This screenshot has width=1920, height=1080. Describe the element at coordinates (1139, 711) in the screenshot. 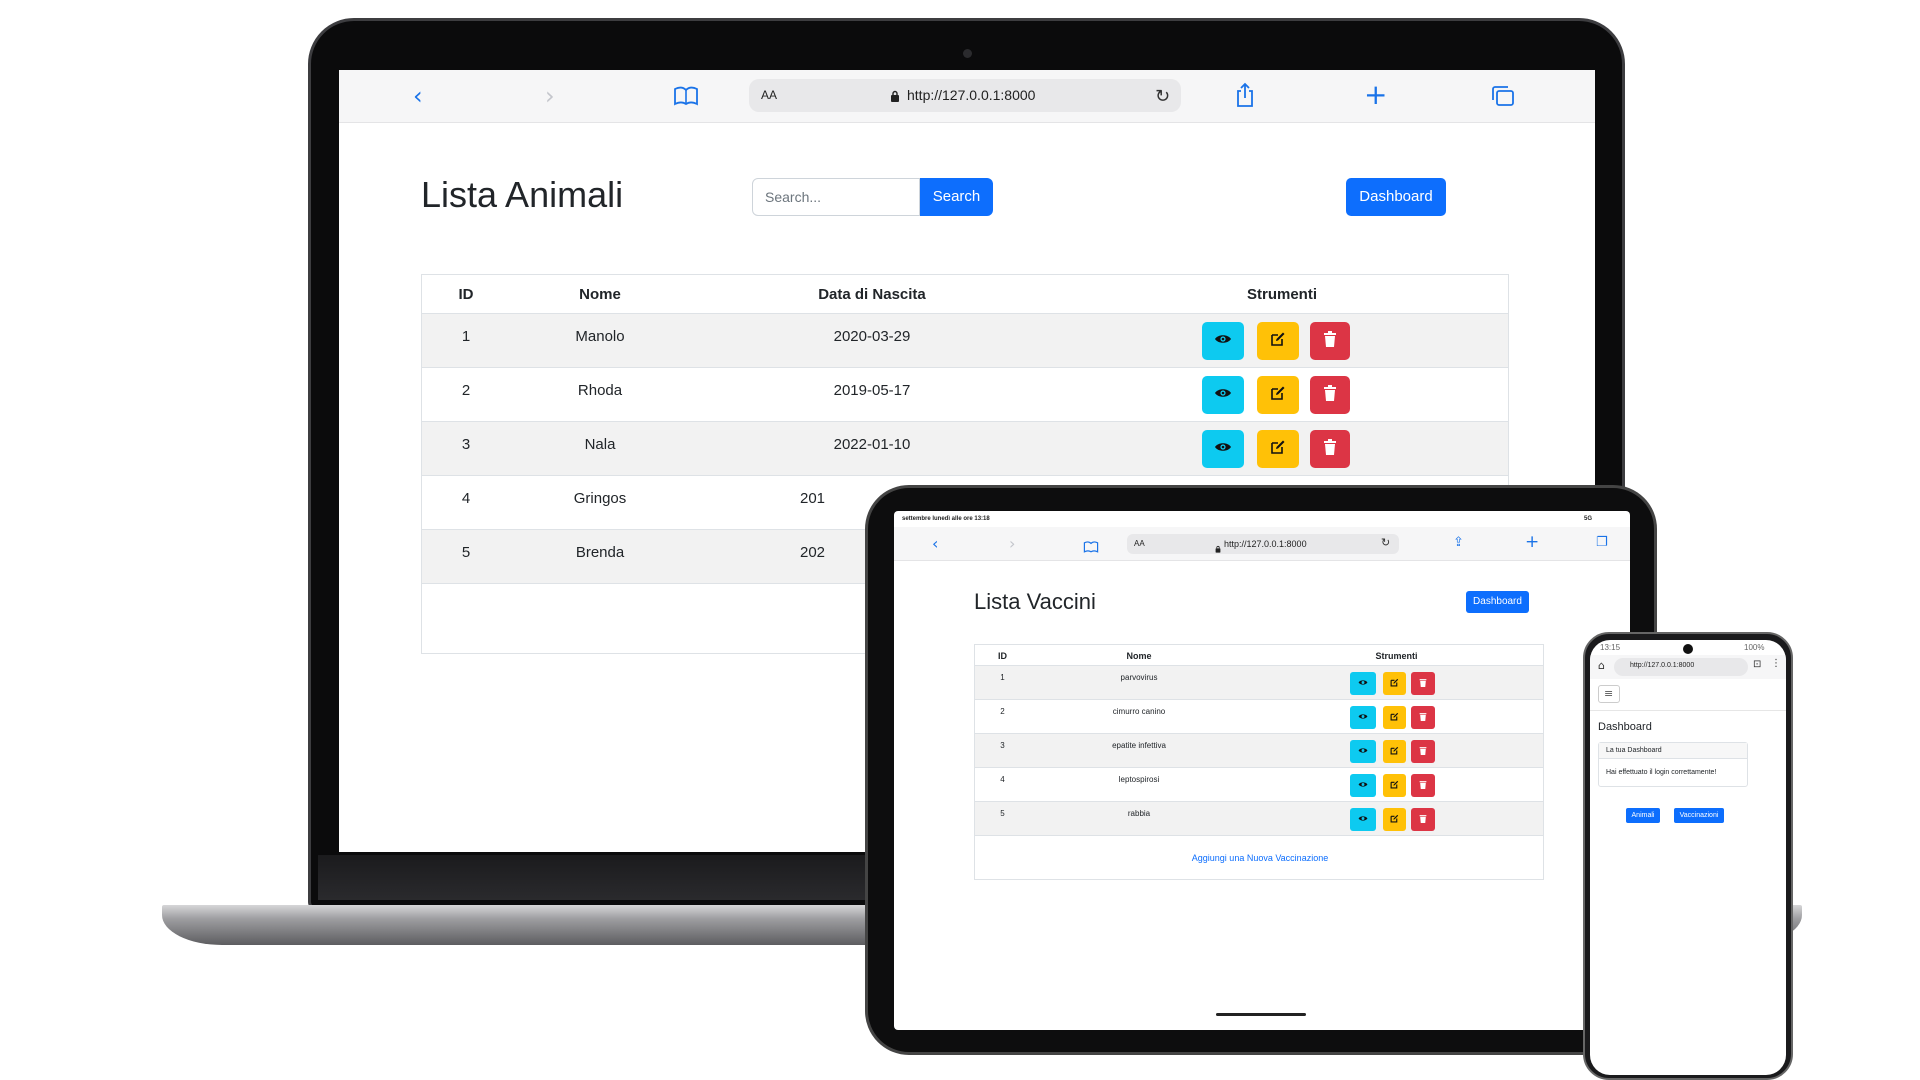

I see `row-nome: cimurro canino` at that location.